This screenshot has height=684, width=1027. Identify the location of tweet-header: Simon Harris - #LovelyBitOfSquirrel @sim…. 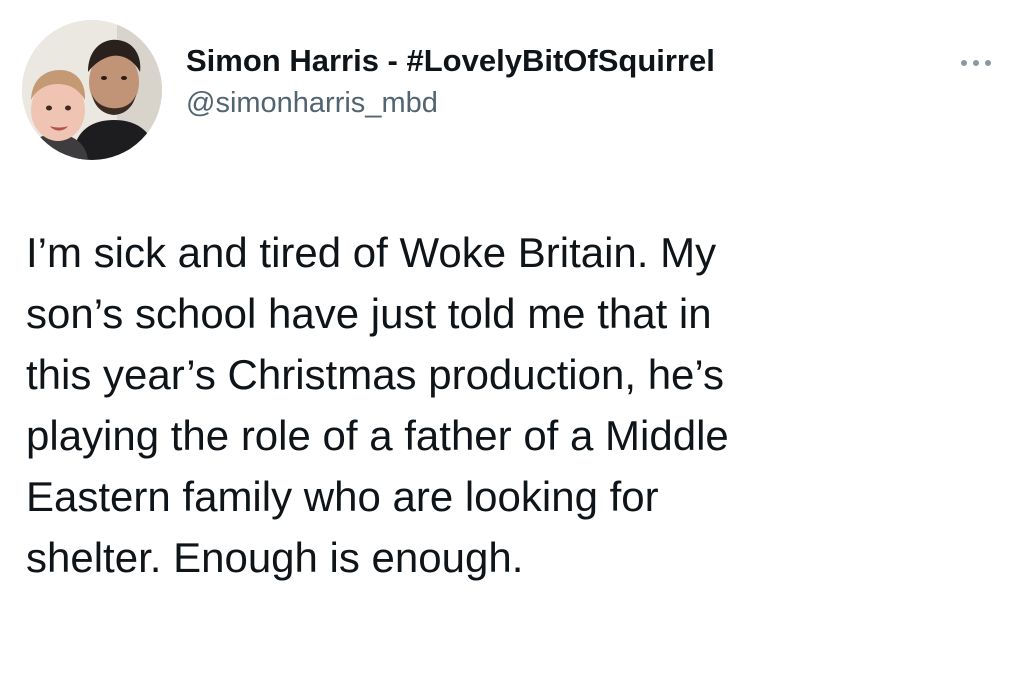
(450, 82).